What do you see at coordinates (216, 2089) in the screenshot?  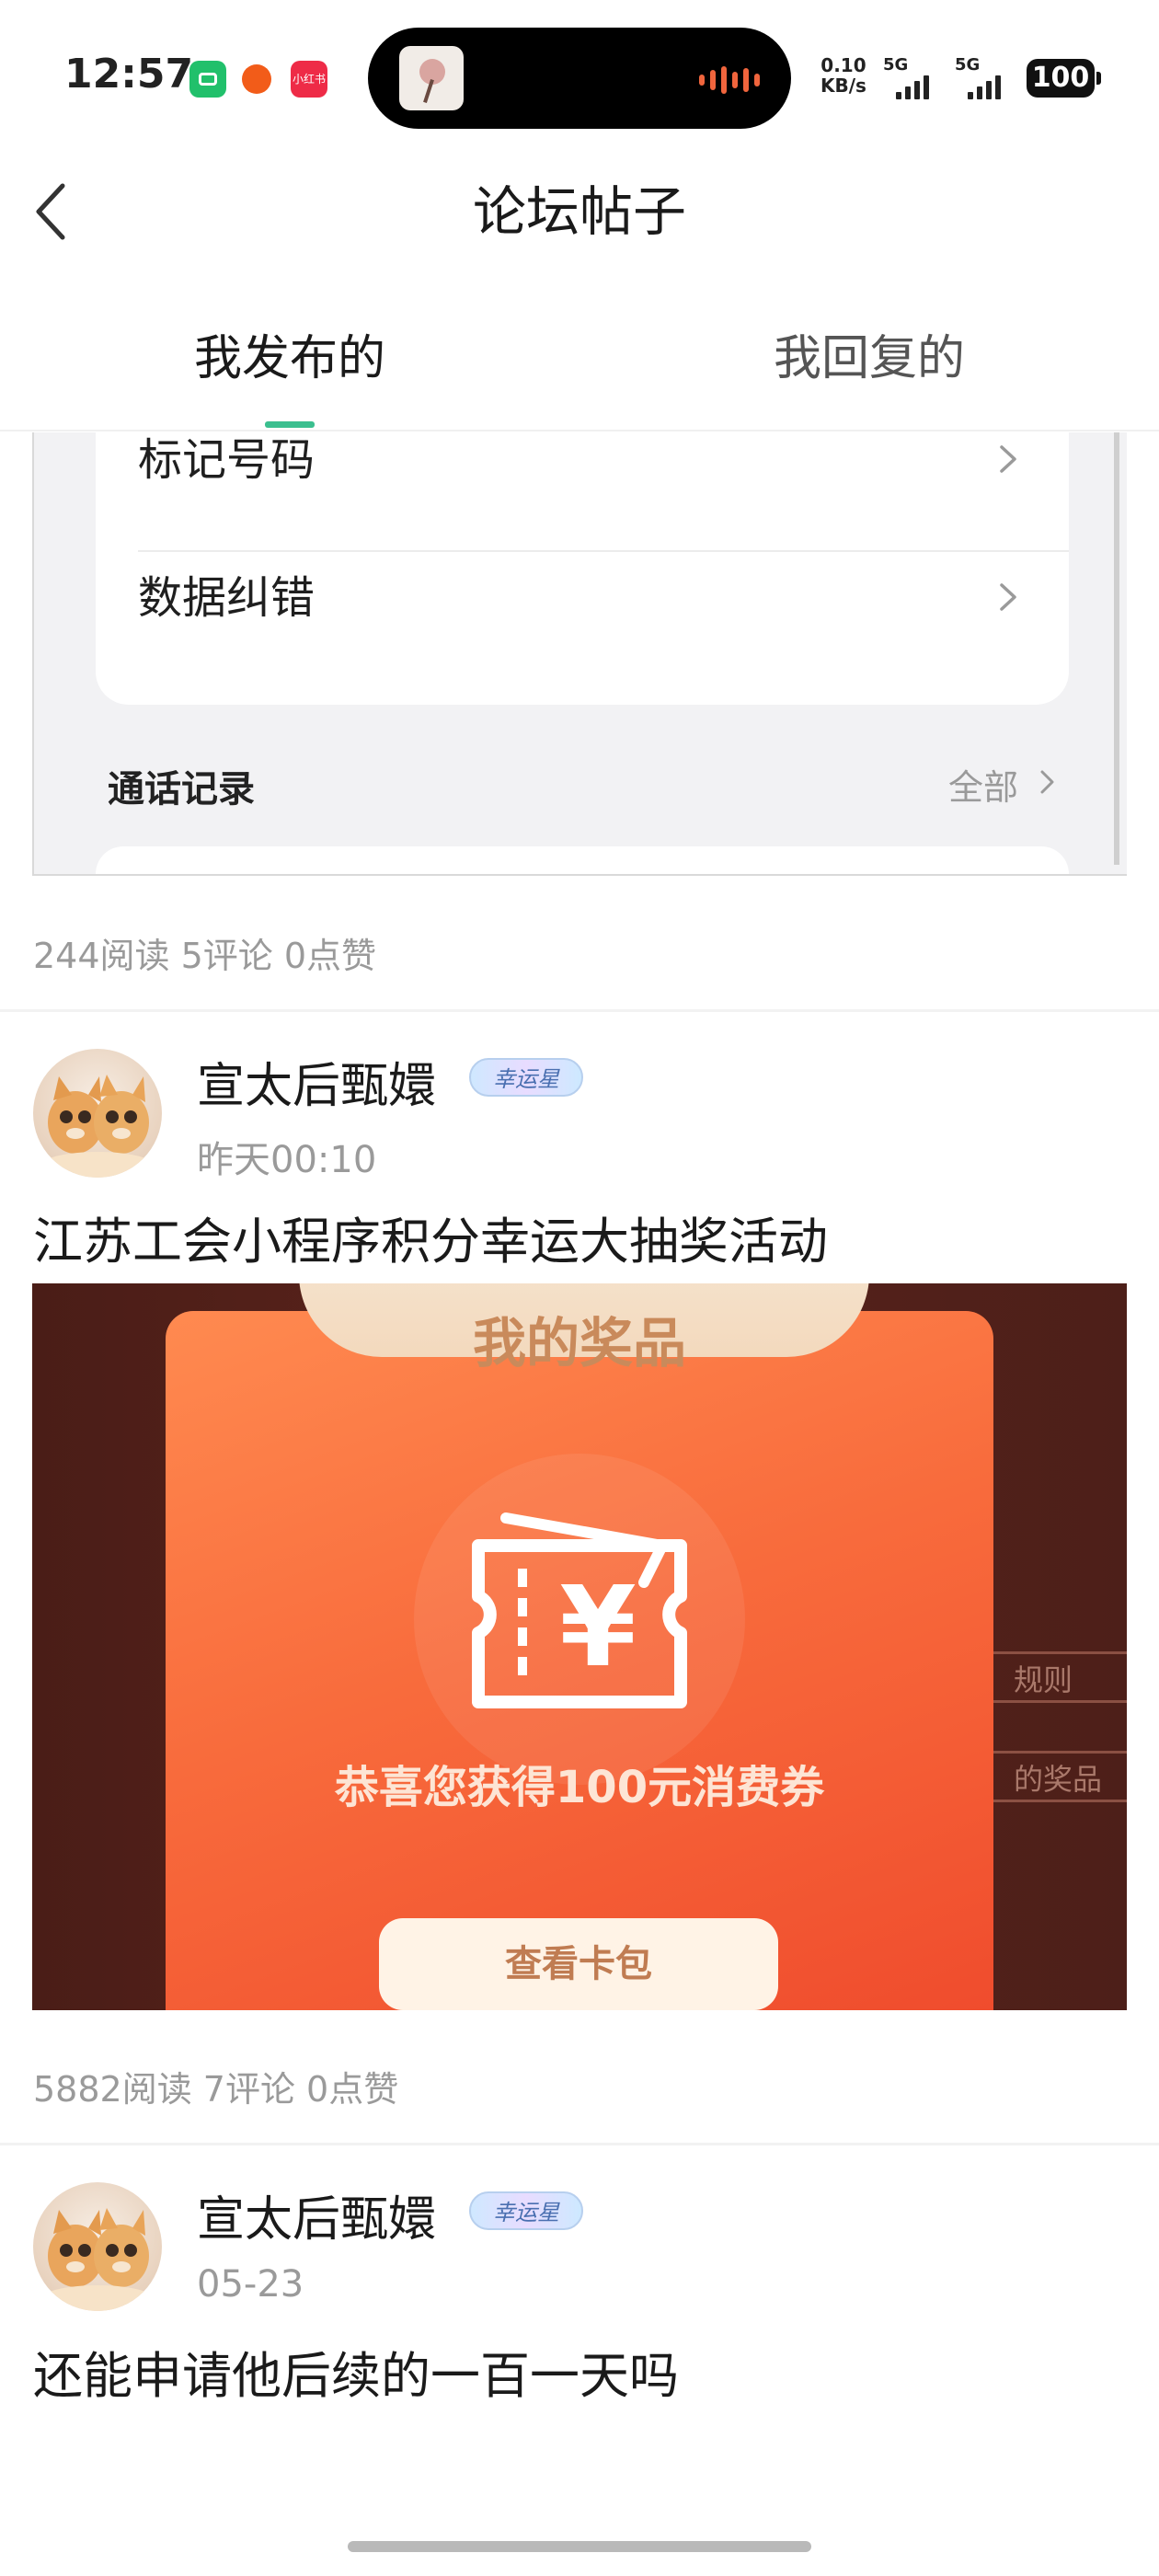 I see `post-stats: 5882阅读 7评论 0点赞` at bounding box center [216, 2089].